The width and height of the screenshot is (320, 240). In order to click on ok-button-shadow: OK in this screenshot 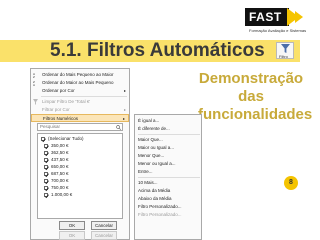, I will do `click(72, 235)`.